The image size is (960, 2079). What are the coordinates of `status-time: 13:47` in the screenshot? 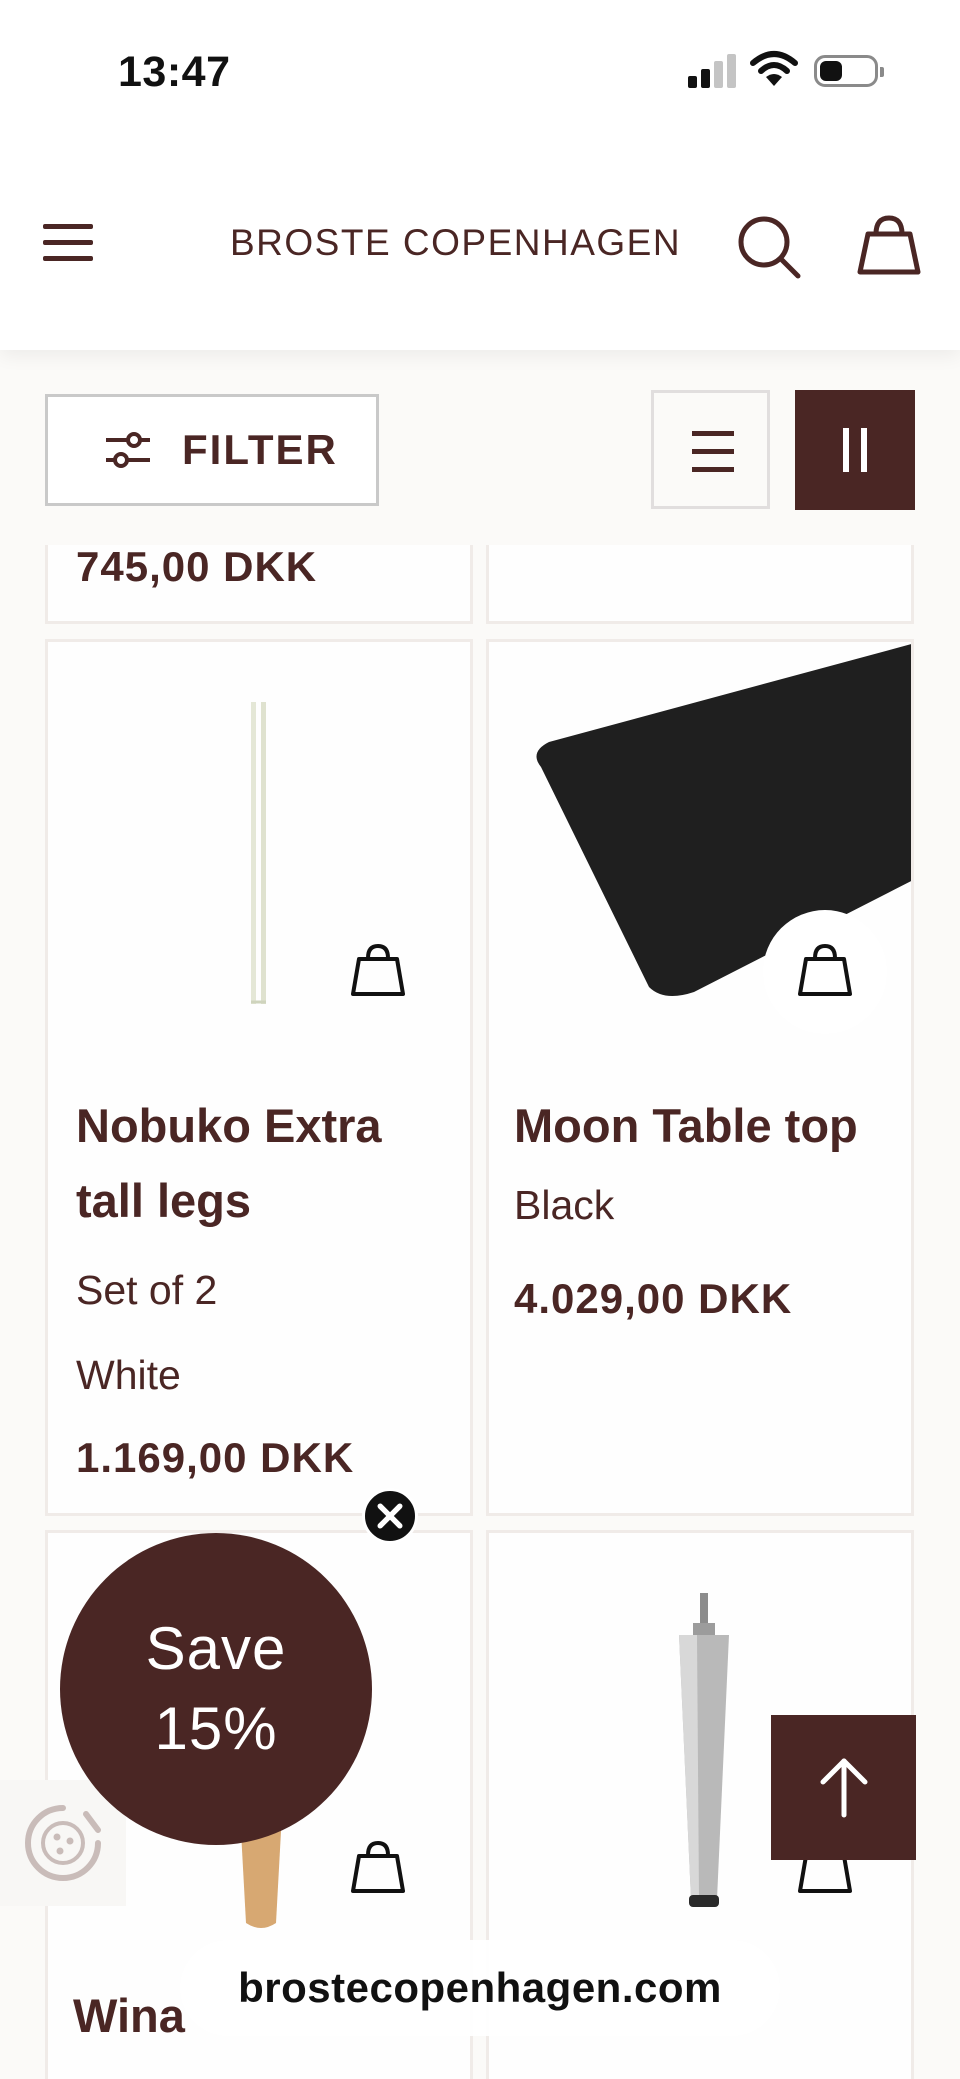 It's located at (174, 72).